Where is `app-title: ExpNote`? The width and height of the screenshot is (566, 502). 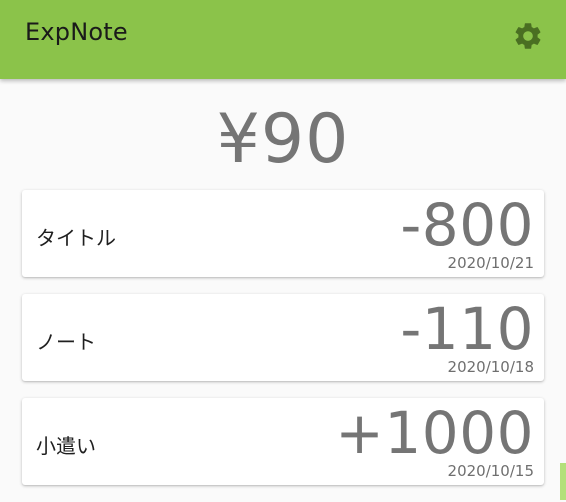
app-title: ExpNote is located at coordinates (76, 32).